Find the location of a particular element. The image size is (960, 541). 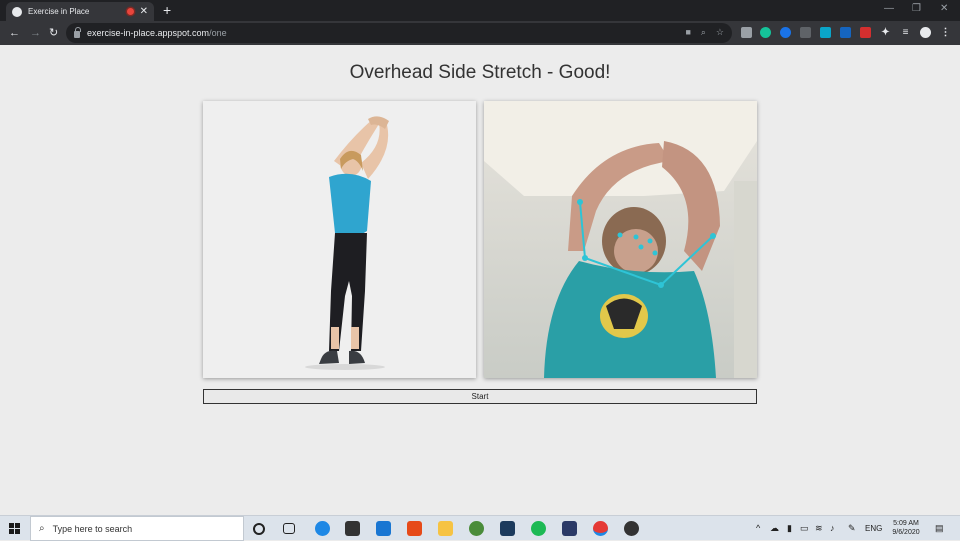

start-button: Start is located at coordinates (480, 396).